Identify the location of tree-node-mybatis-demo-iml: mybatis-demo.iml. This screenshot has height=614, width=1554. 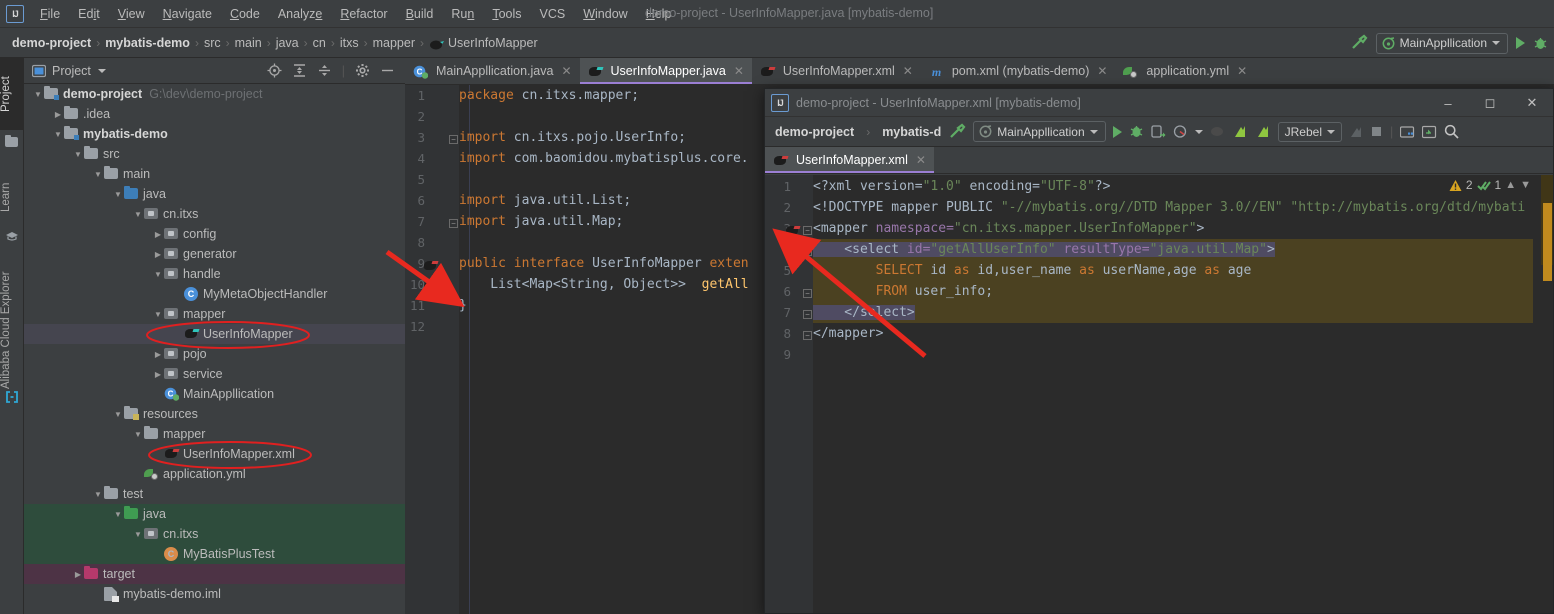
(214, 594).